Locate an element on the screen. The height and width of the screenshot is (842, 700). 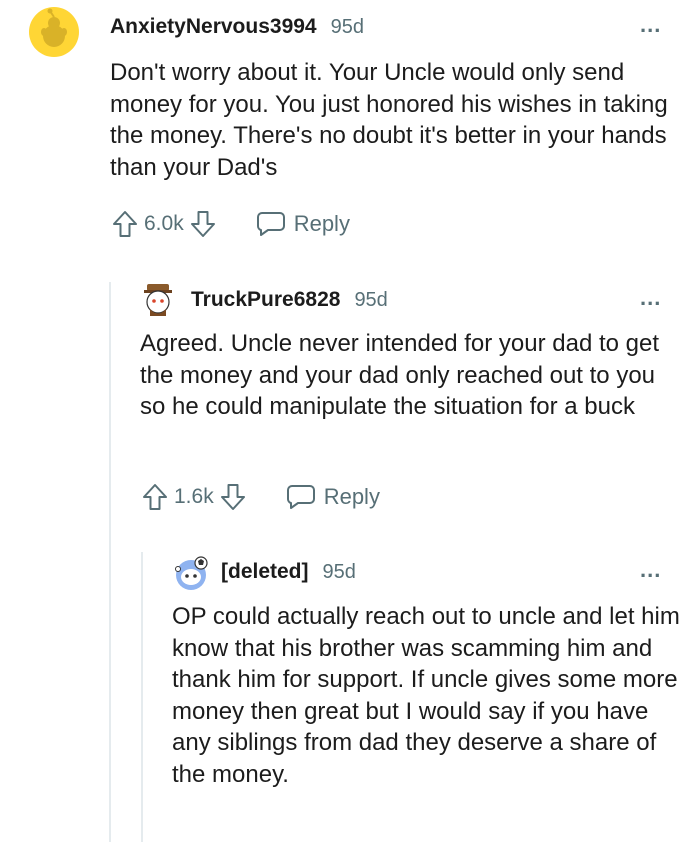
vote-count: 1.6k is located at coordinates (194, 496).